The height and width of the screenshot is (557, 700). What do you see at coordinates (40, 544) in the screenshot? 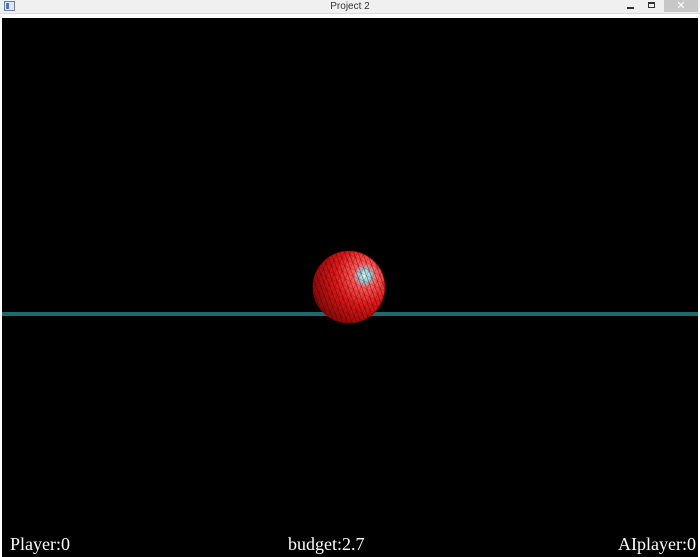
I see `player-score: Player:0` at bounding box center [40, 544].